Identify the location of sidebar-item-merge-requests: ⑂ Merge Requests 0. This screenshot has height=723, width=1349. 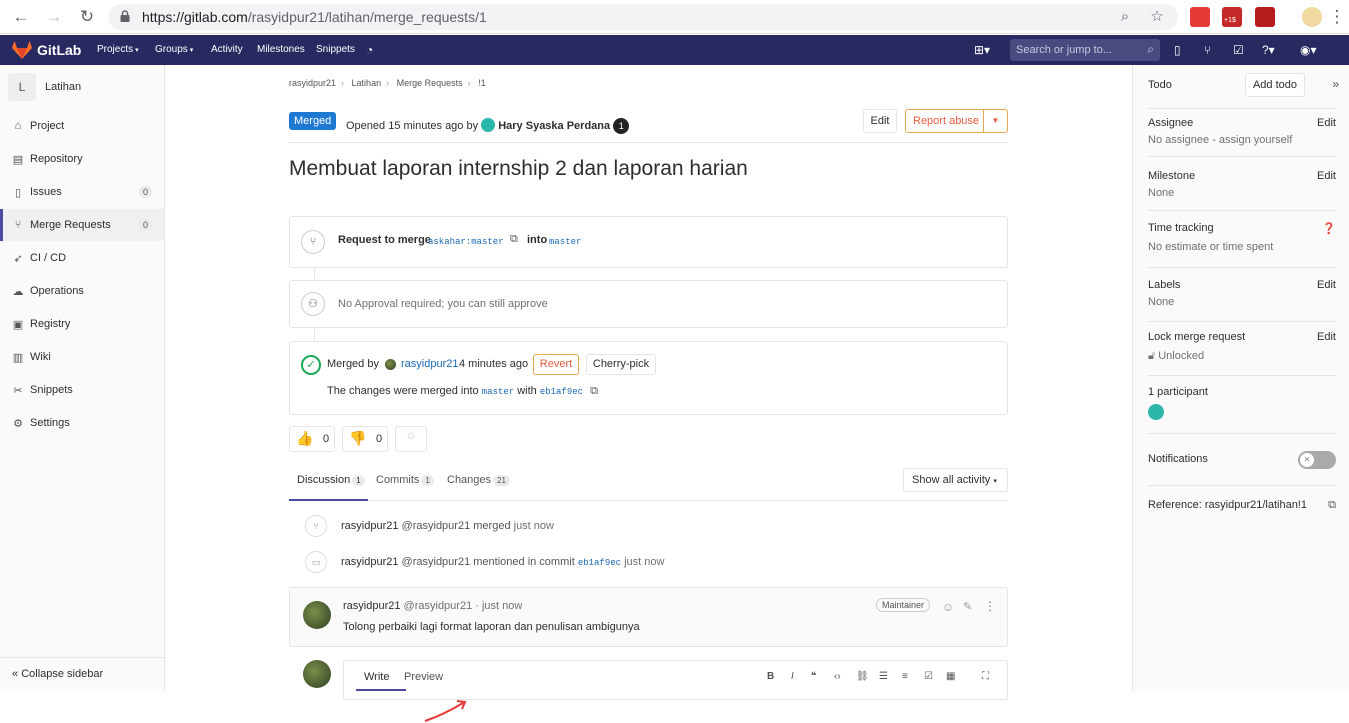
(82, 225).